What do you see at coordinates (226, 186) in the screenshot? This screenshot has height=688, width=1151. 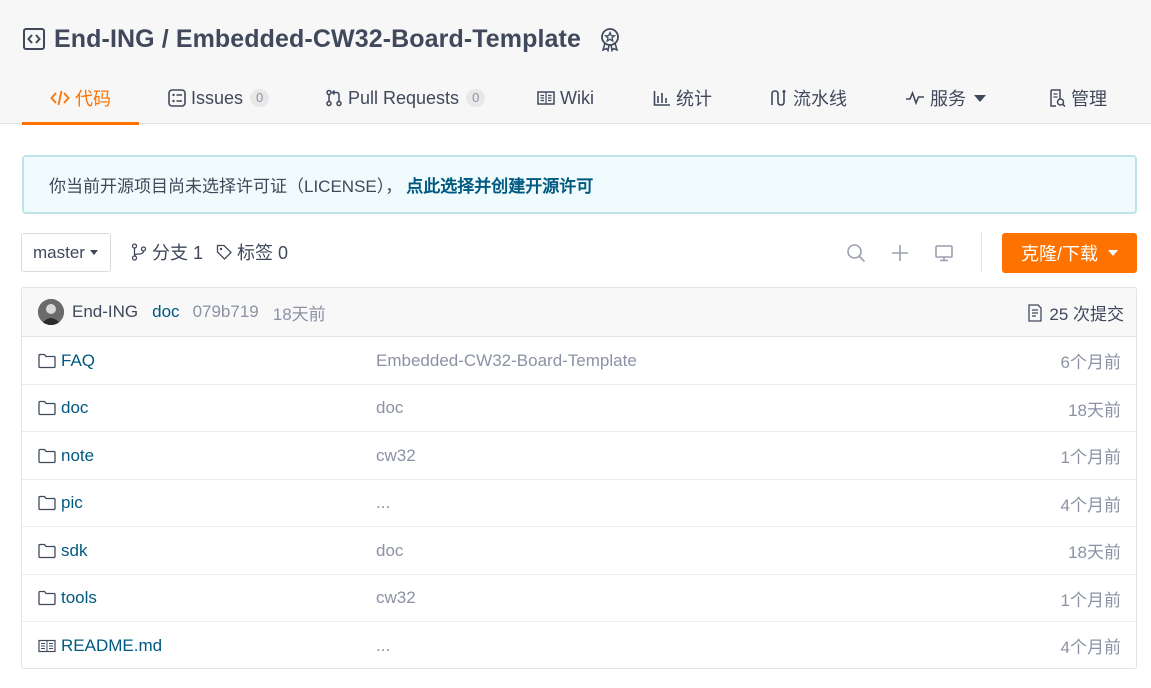 I see `license-notice-text: 你当前开源项目尚未选择许可证（LICENSE），` at bounding box center [226, 186].